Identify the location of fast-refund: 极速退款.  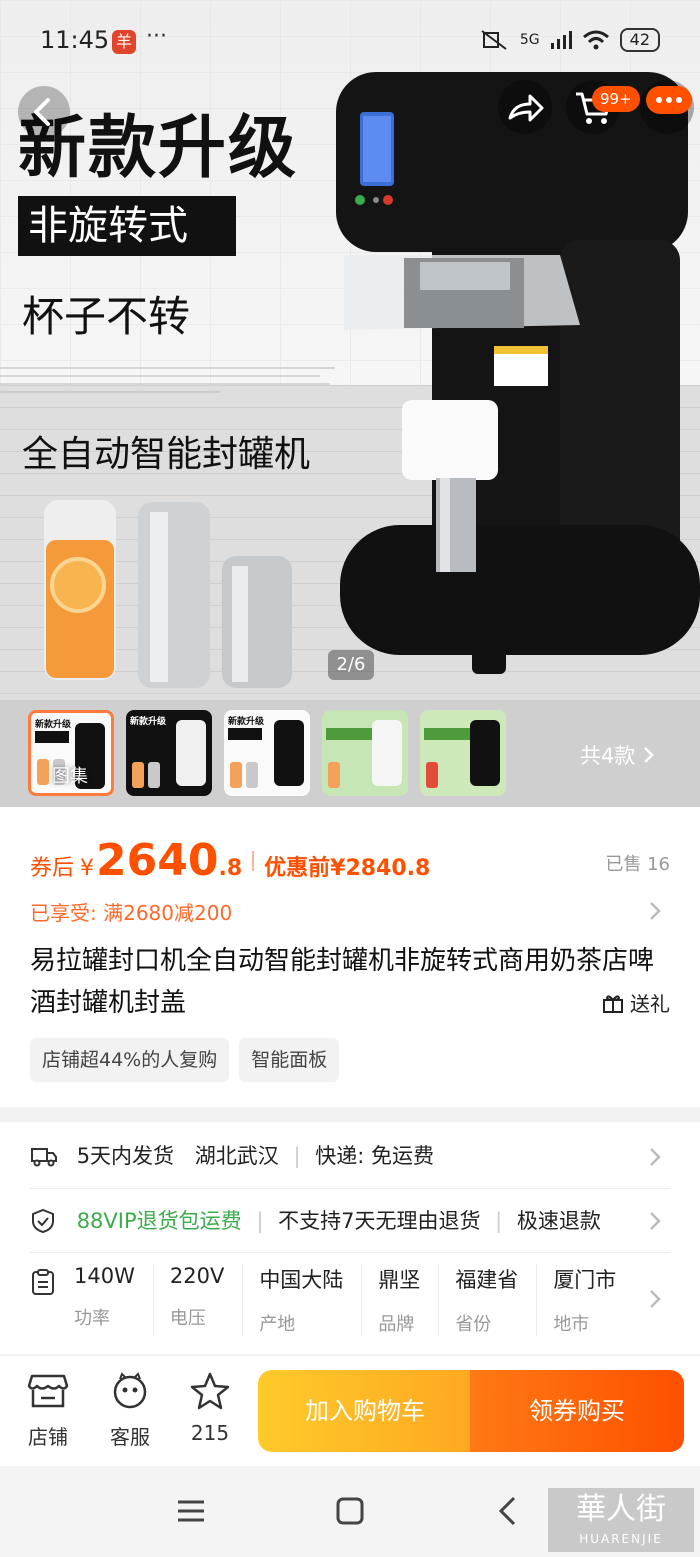
(558, 1221).